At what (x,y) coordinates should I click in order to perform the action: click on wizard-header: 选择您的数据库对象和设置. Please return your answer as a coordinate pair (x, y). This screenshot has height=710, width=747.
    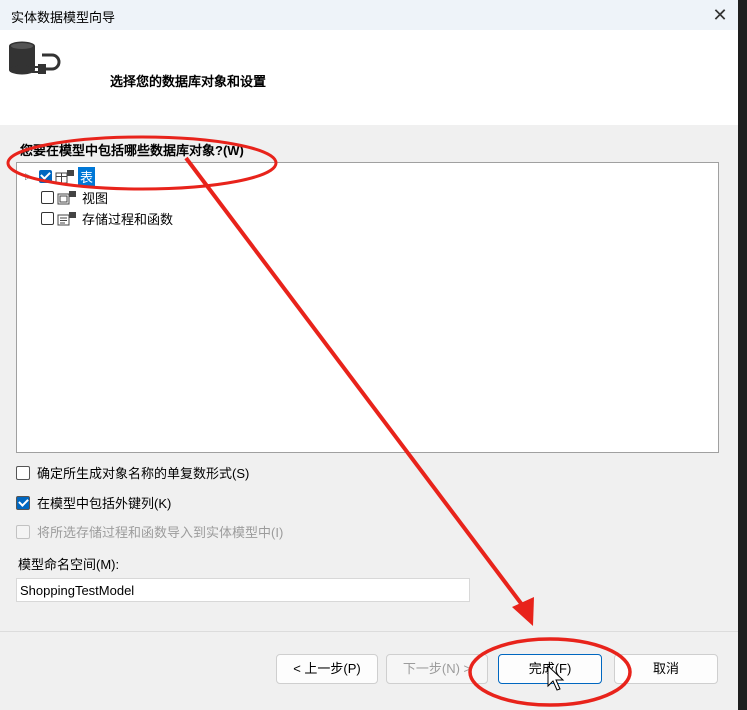
    Looking at the image, I should click on (369, 77).